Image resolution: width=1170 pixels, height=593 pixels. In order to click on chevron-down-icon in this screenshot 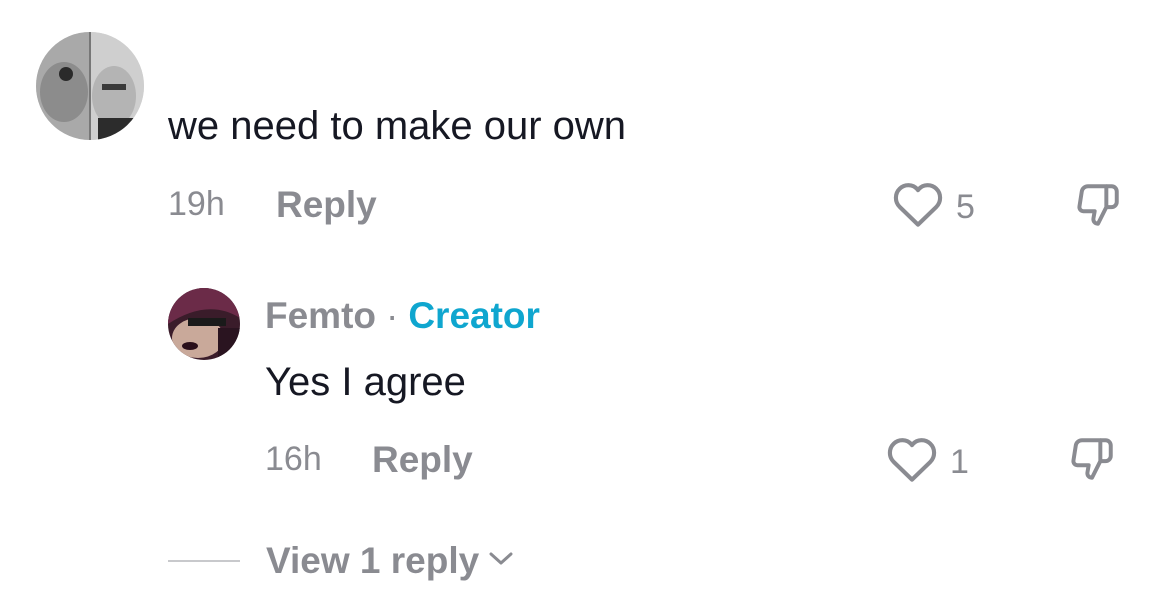, I will do `click(501, 560)`.